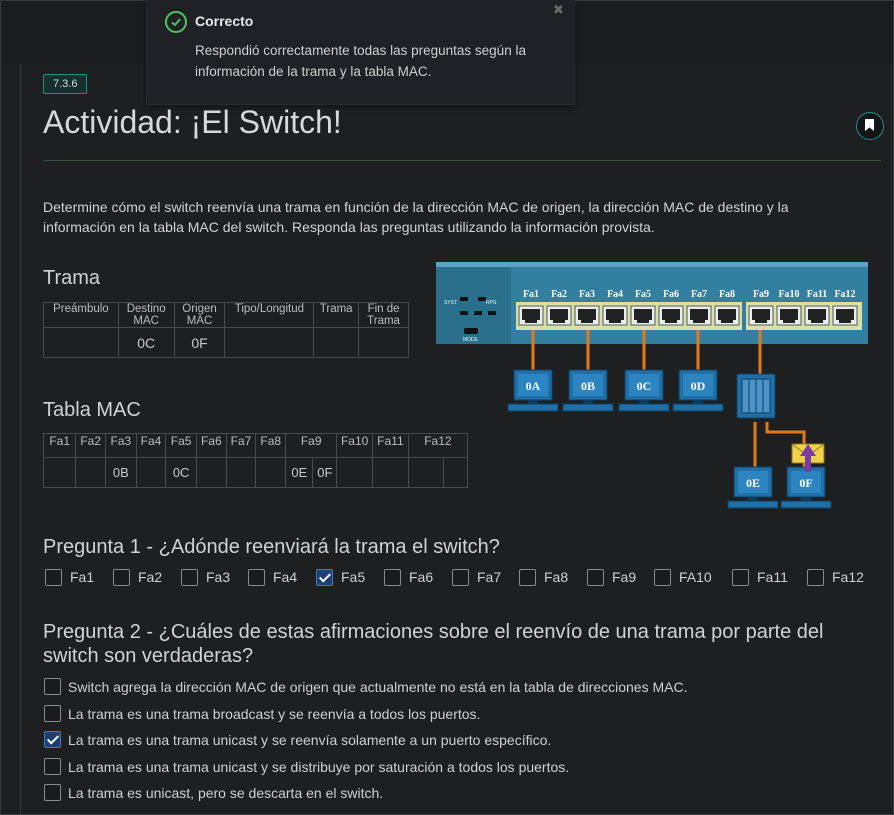 The image size is (894, 815). I want to click on port-fa1, so click(531, 315).